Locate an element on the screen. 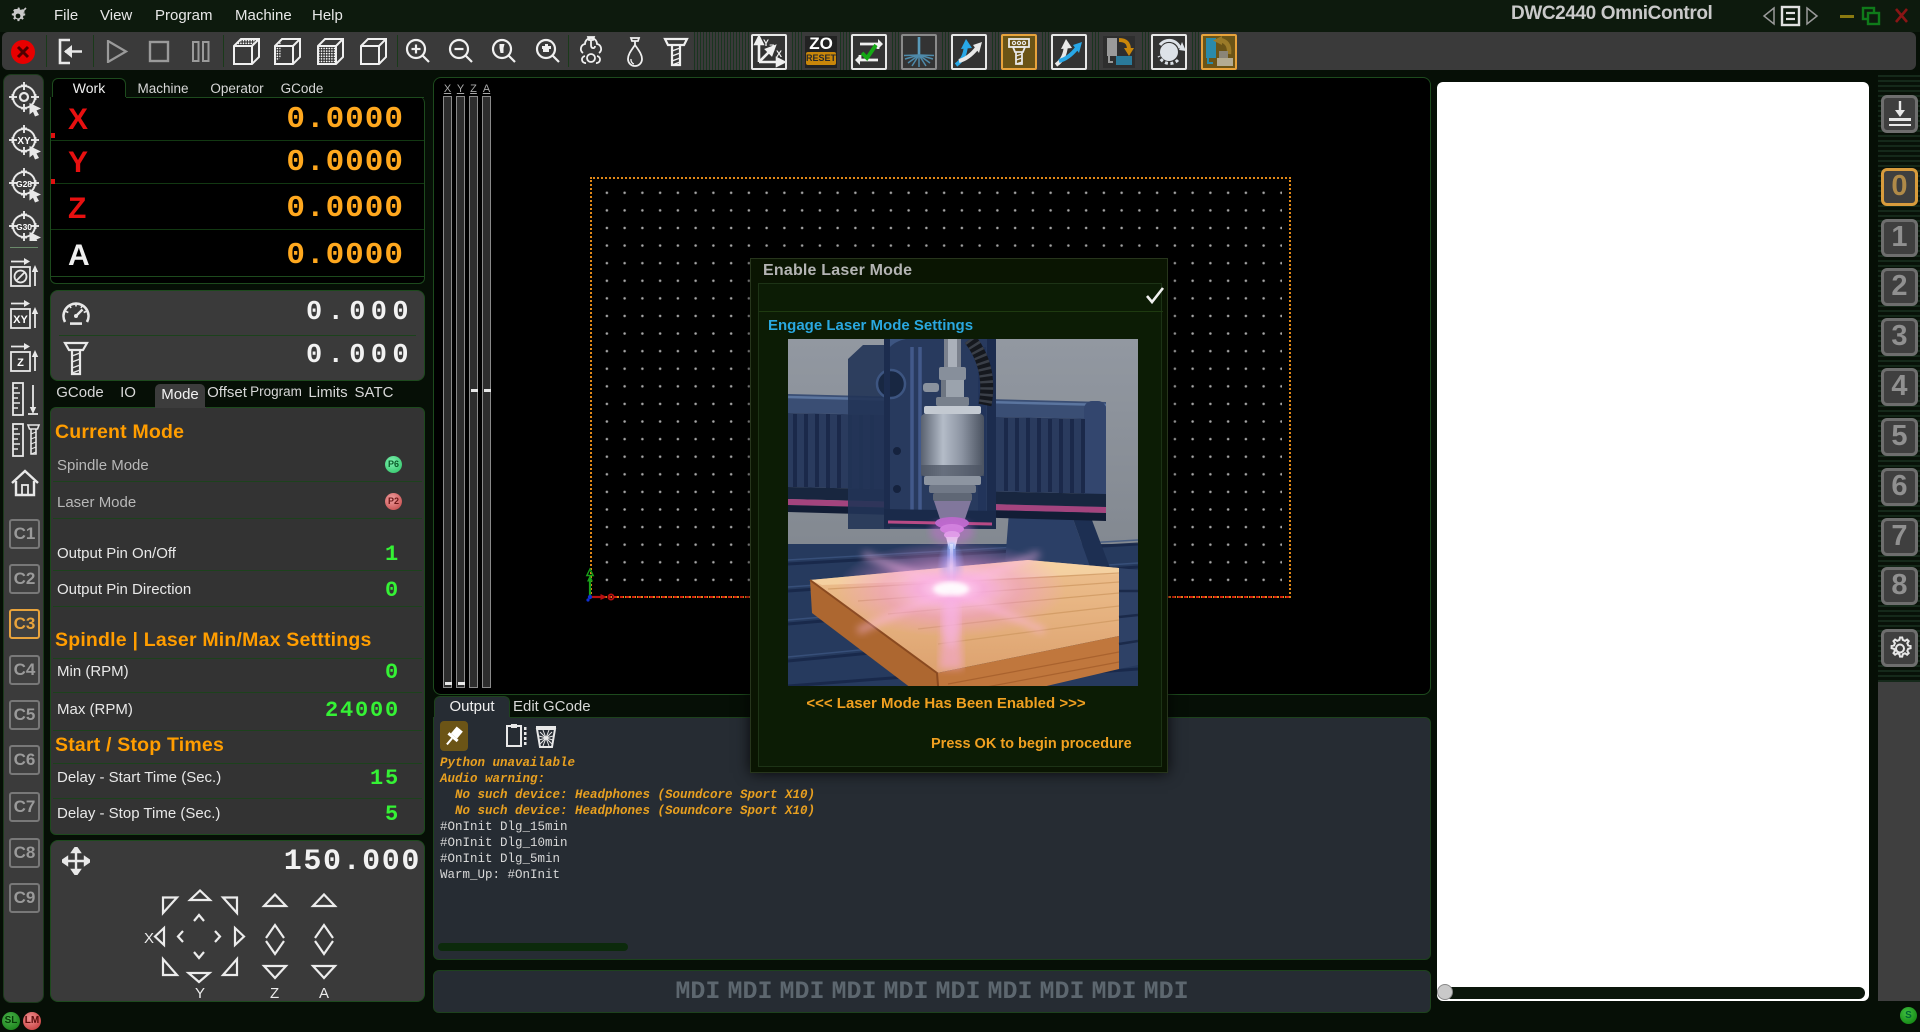  svg-text: A is located at coordinates (324, 993).